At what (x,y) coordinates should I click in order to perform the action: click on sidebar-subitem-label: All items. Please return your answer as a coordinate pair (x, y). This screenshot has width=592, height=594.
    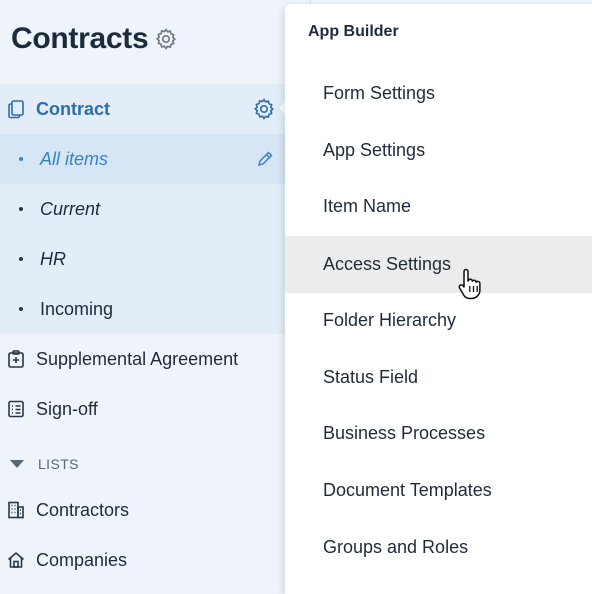
    Looking at the image, I should click on (74, 158).